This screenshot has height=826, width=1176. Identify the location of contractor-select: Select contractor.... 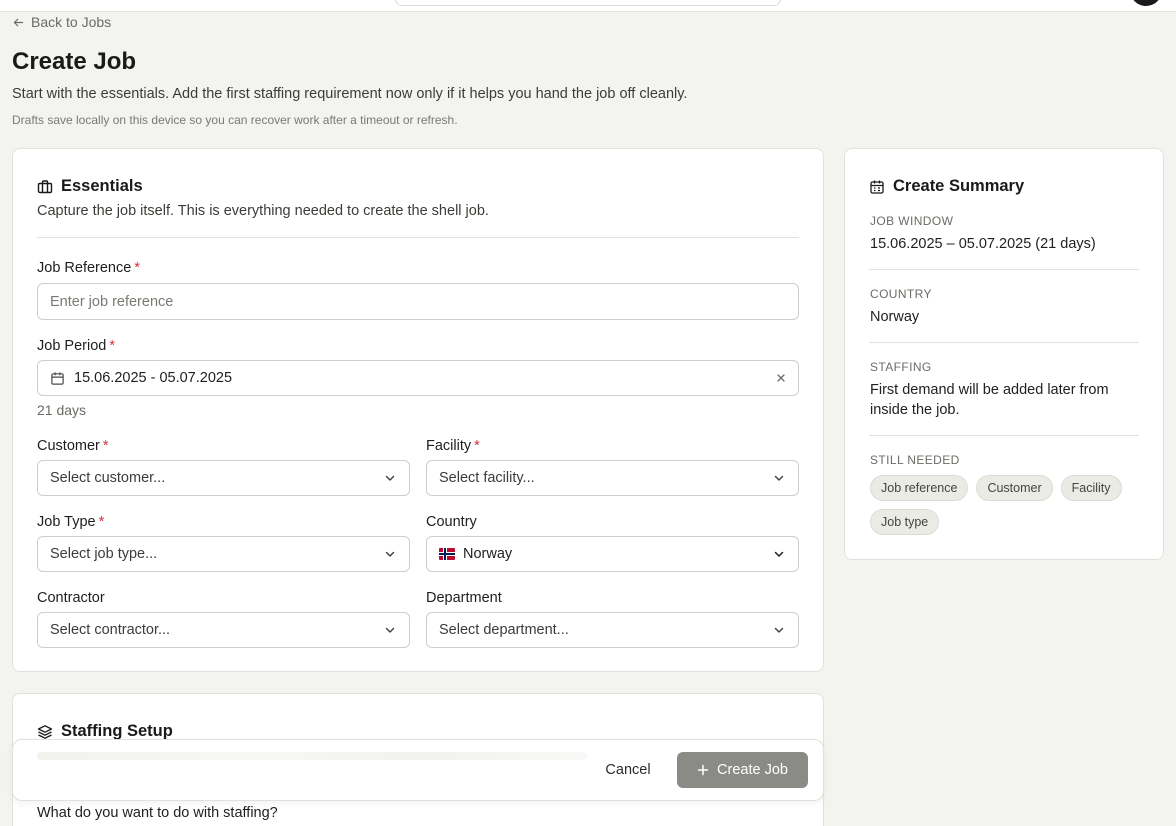
(223, 630).